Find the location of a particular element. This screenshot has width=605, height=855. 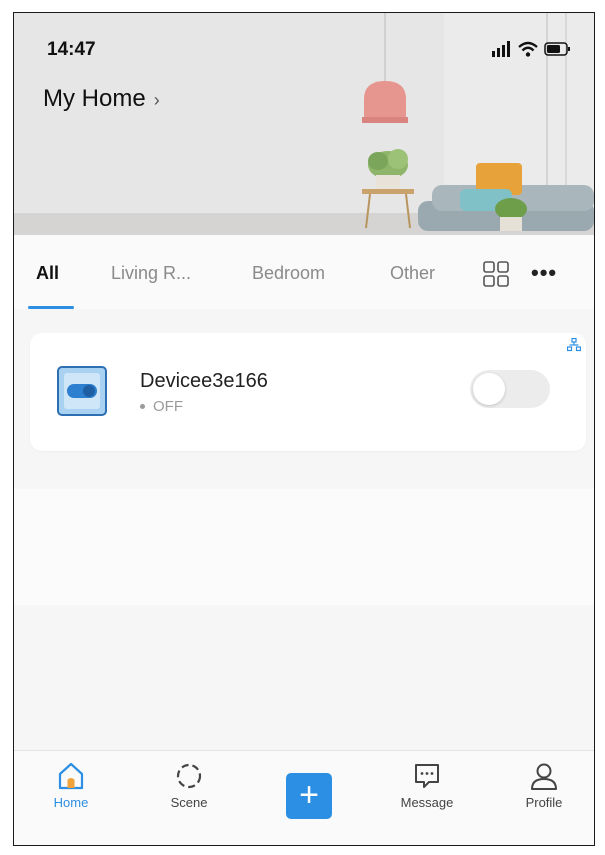

tab-other: Other is located at coordinates (416, 273).